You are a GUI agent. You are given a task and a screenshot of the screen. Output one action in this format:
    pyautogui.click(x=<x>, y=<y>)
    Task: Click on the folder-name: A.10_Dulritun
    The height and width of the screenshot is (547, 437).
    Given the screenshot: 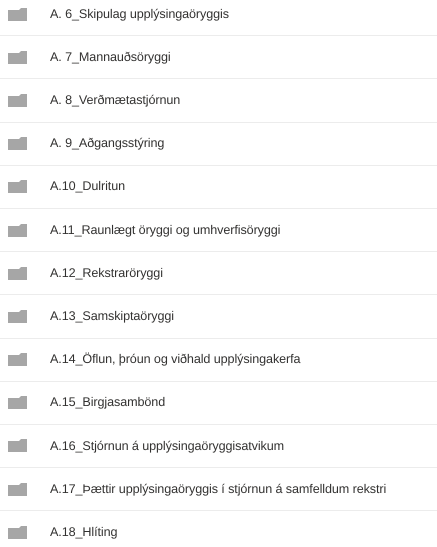 What is the action you would take?
    pyautogui.click(x=88, y=186)
    